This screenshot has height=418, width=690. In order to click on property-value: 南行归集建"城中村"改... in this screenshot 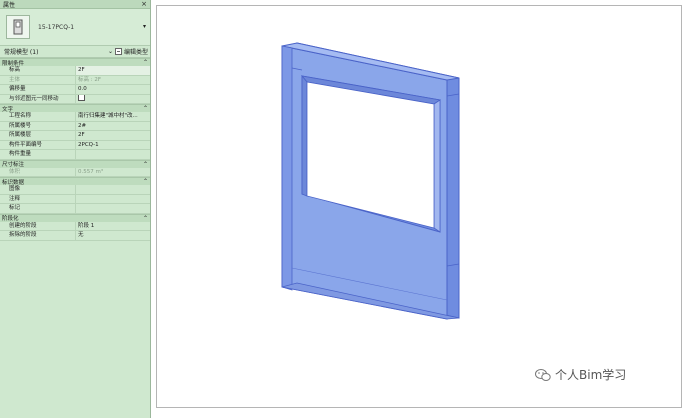, I will do `click(113, 116)`.